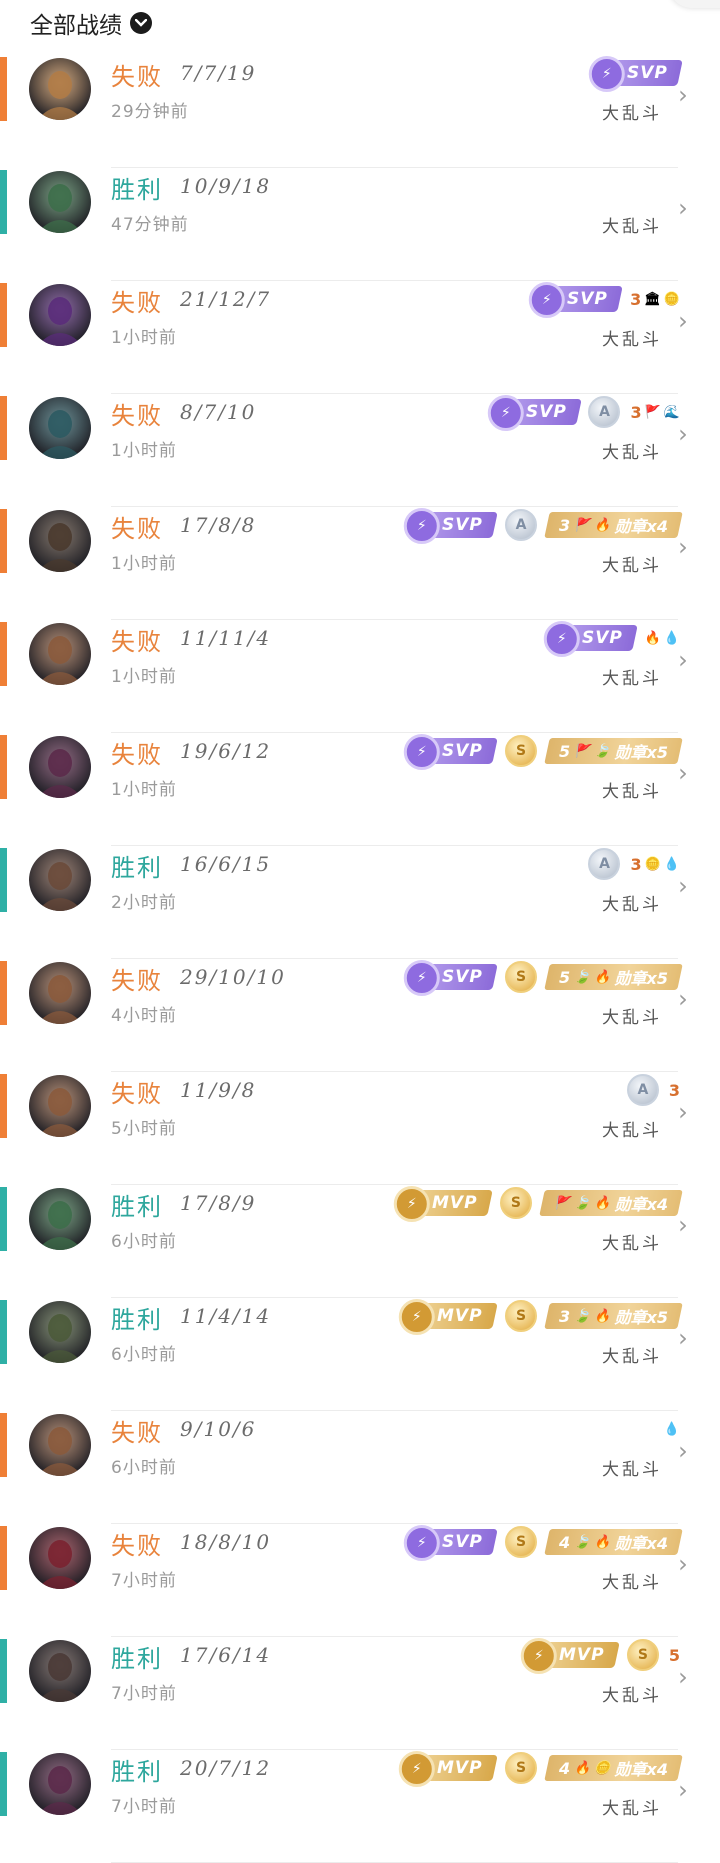 Image resolution: width=720 pixels, height=1863 pixels. I want to click on match-row: 失败 19/6/12 1小时前 大乱斗 › ⚡ SVP S 5 🚩 🍃 勋章x5, so click(360, 789).